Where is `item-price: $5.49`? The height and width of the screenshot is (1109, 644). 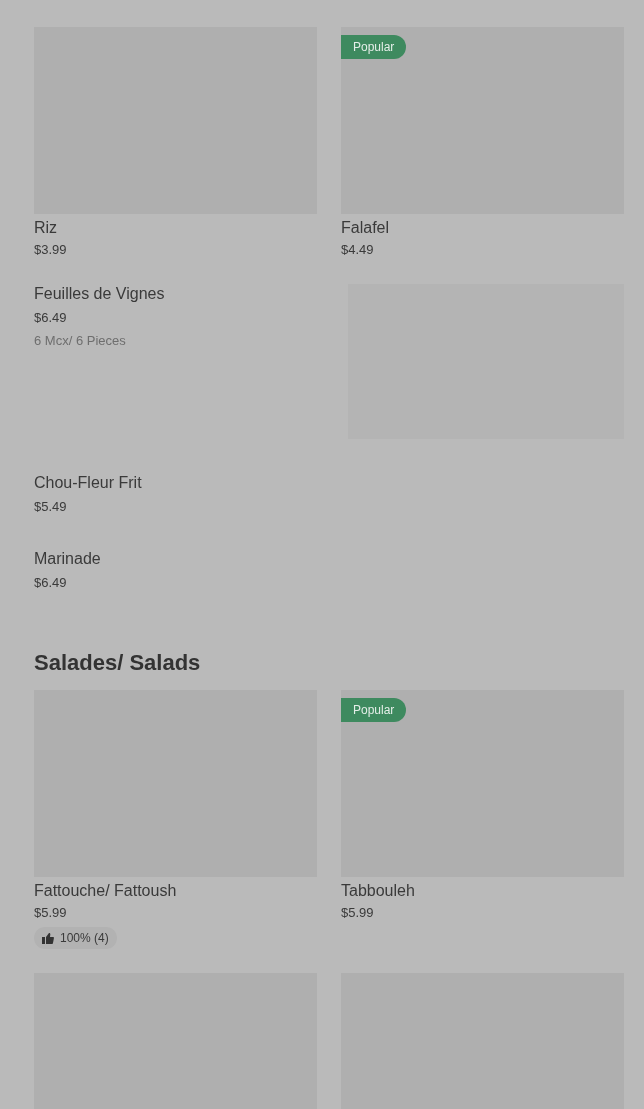 item-price: $5.49 is located at coordinates (51, 506).